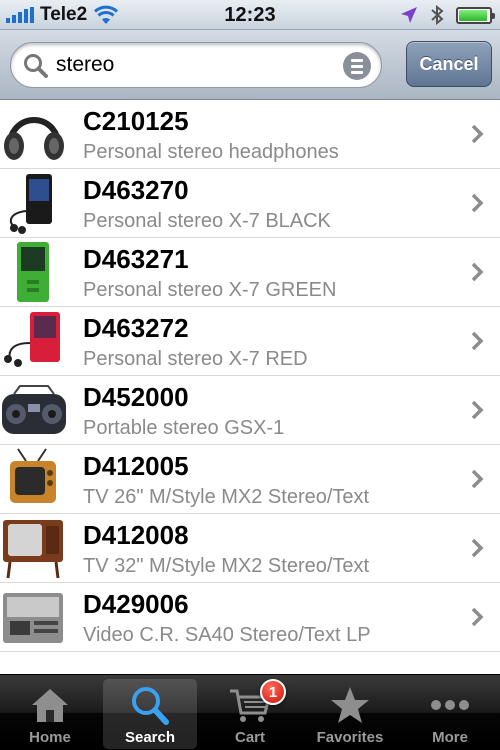 This screenshot has height=750, width=500. I want to click on search-field, so click(196, 65).